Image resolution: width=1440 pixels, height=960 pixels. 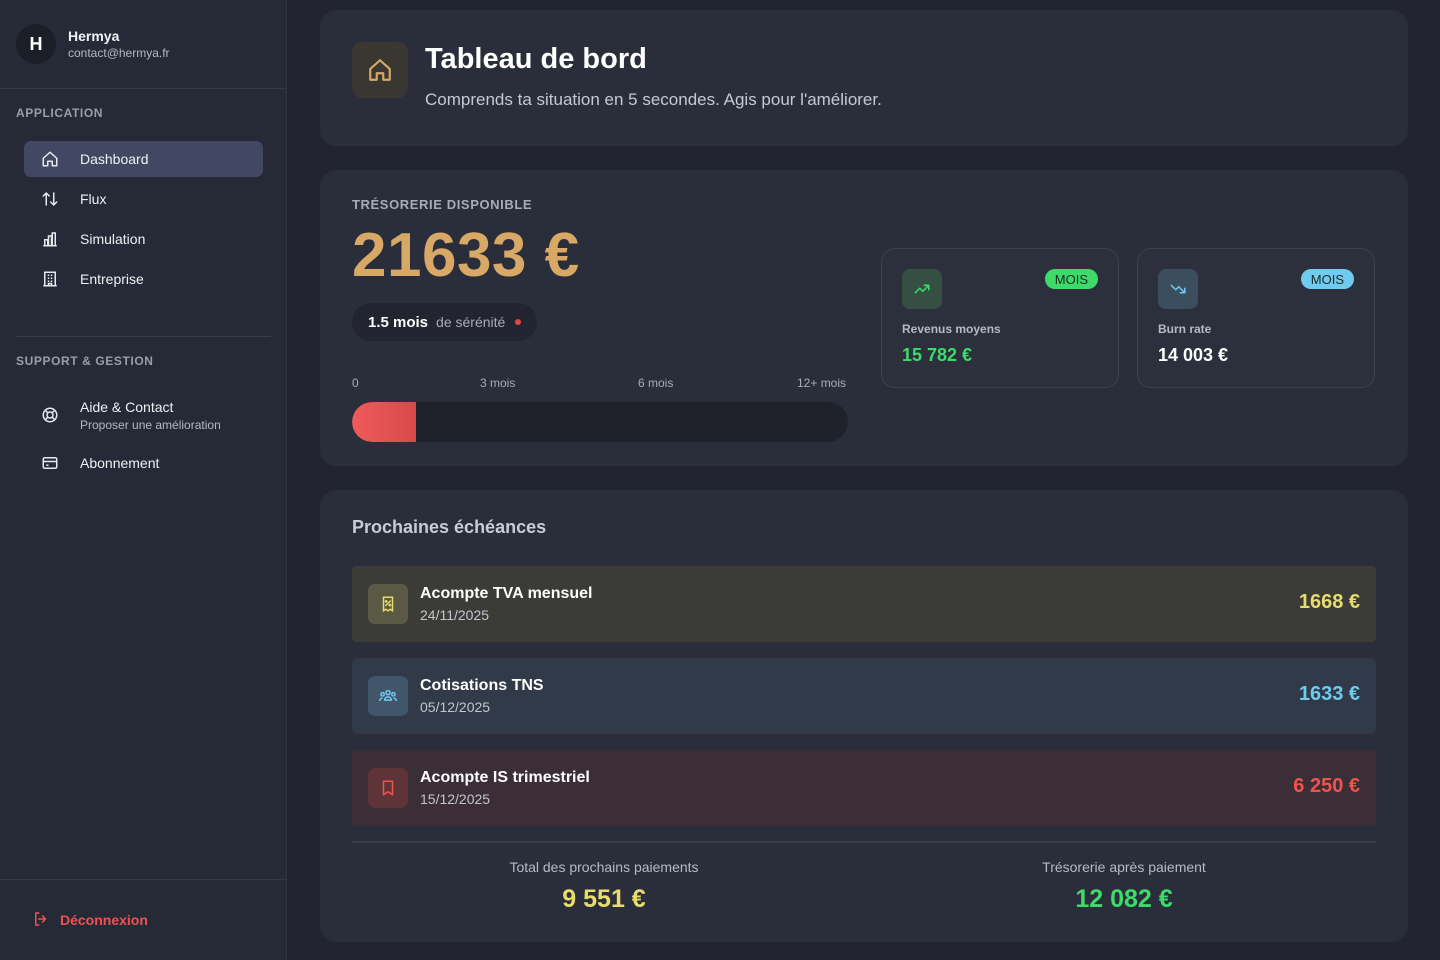 I want to click on user-name: Hermya, so click(x=94, y=36).